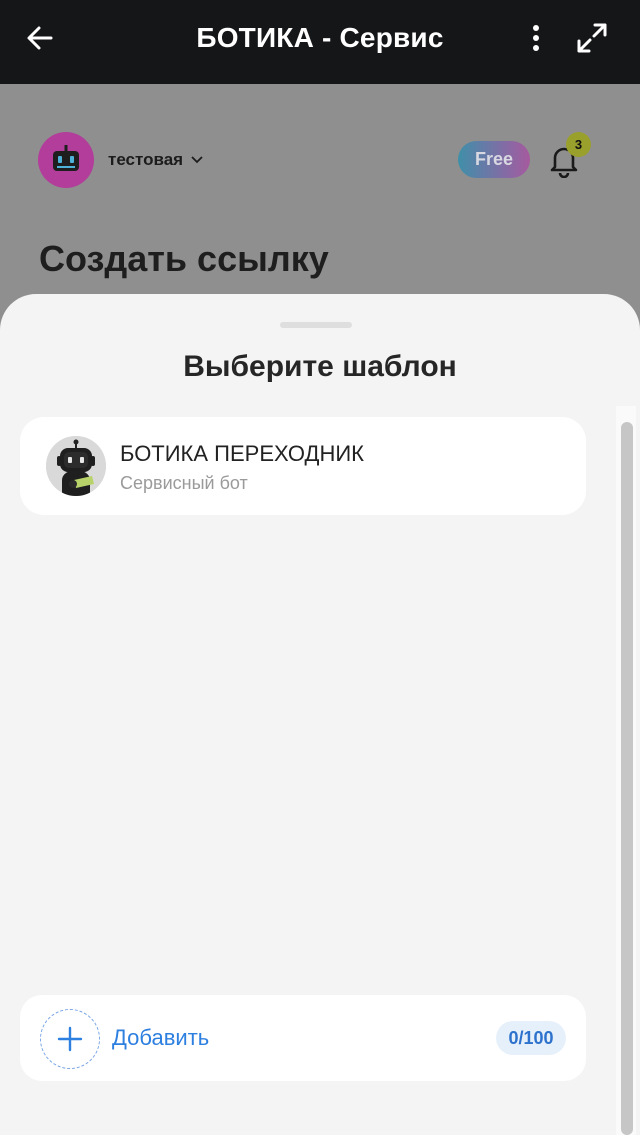 This screenshot has width=640, height=1135. Describe the element at coordinates (242, 453) in the screenshot. I see `template-name: БОТИКА ПЕРЕХОДНИК` at that location.